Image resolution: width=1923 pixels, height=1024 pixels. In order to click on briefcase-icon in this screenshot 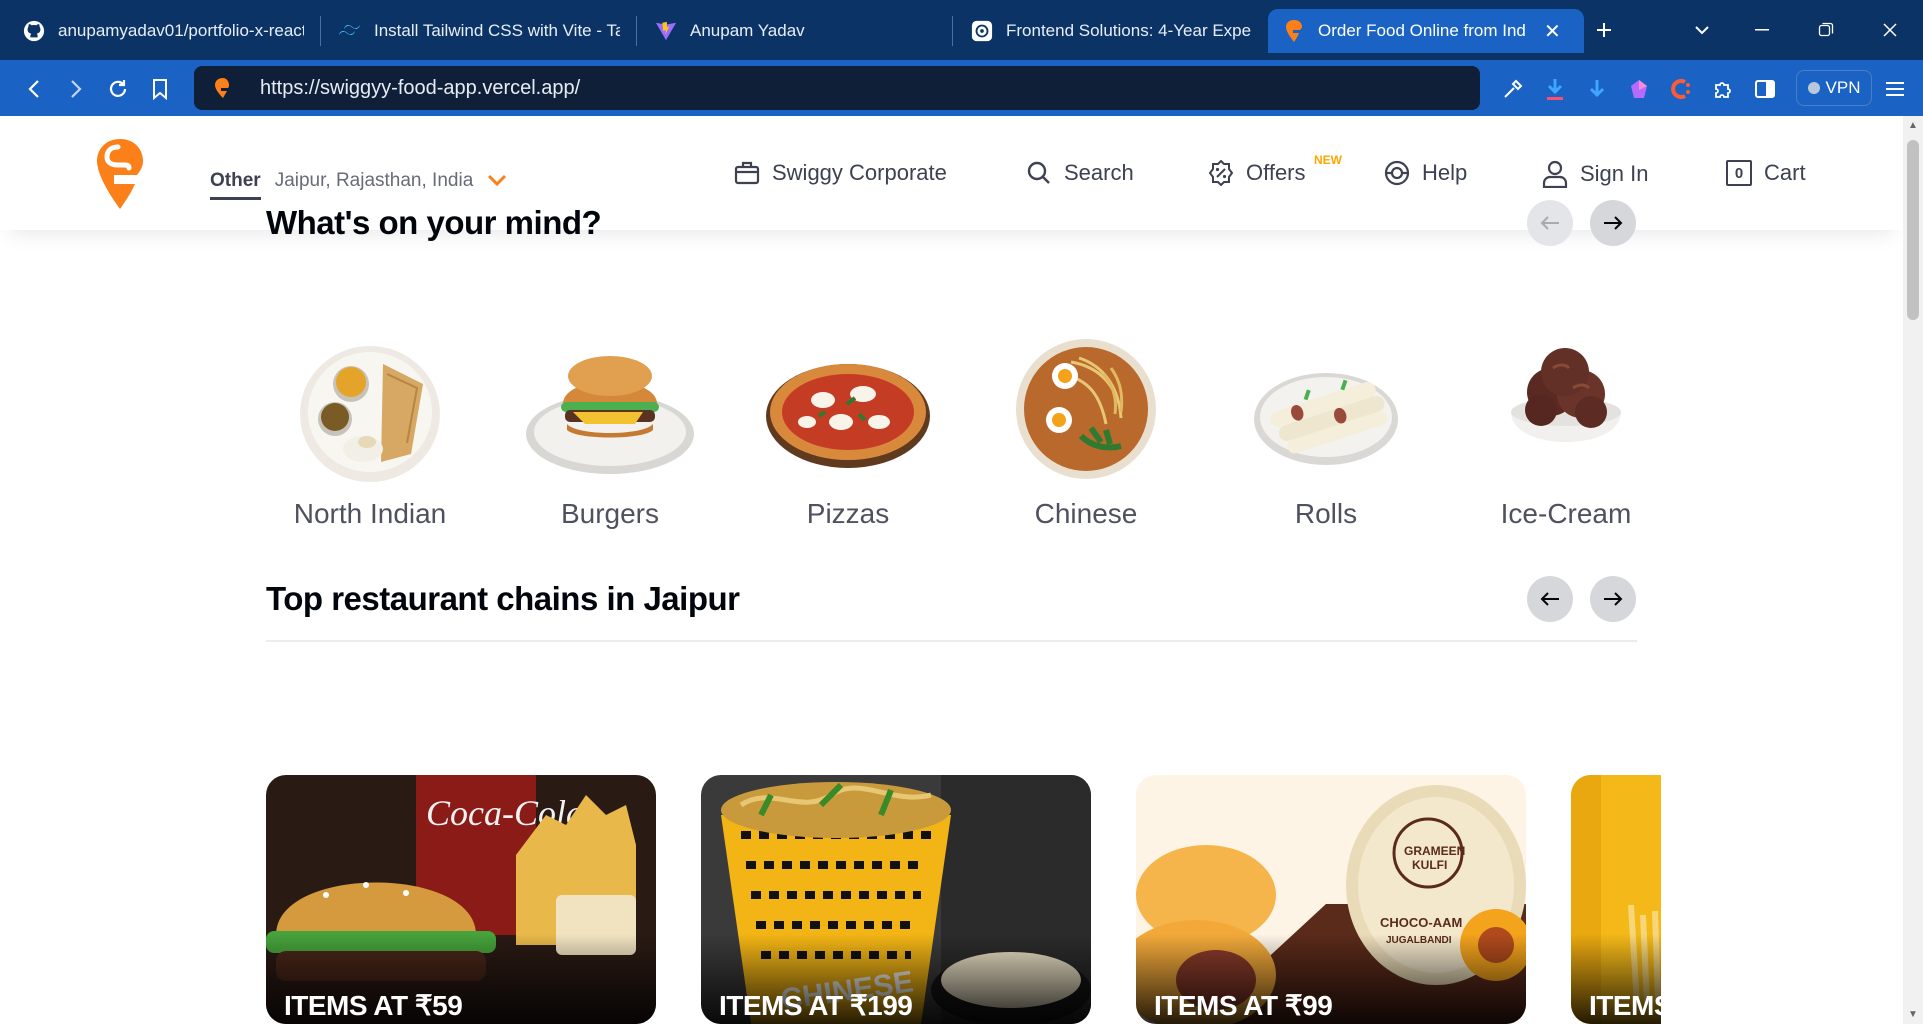, I will do `click(747, 173)`.